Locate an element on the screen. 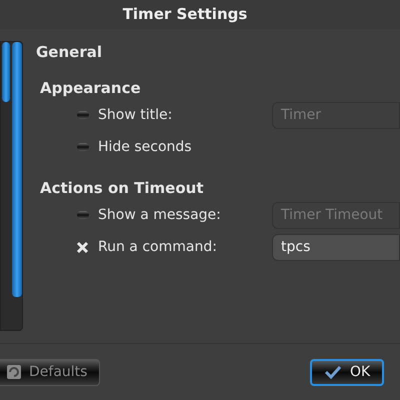 Image resolution: width=400 pixels, height=400 pixels. reset-icon is located at coordinates (14, 372).